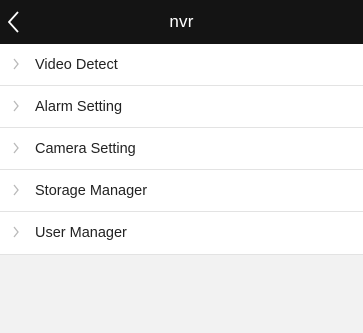  Describe the element at coordinates (76, 65) in the screenshot. I see `menu-item-label: Video Detect` at that location.